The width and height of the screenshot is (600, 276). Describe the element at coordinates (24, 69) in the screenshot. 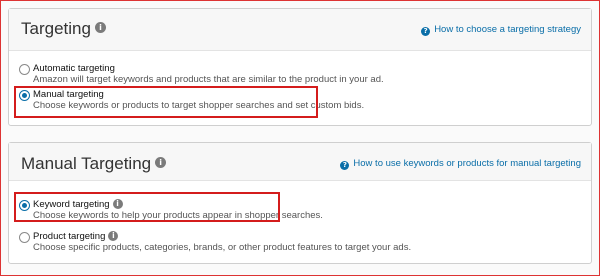

I see `automatic-targeting-radio` at that location.